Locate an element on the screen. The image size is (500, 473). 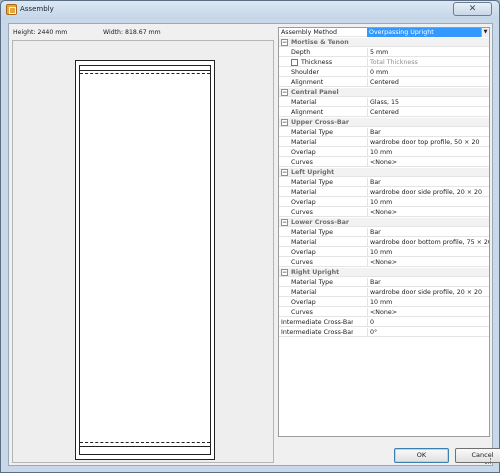
property-value: 0° is located at coordinates (428, 332).